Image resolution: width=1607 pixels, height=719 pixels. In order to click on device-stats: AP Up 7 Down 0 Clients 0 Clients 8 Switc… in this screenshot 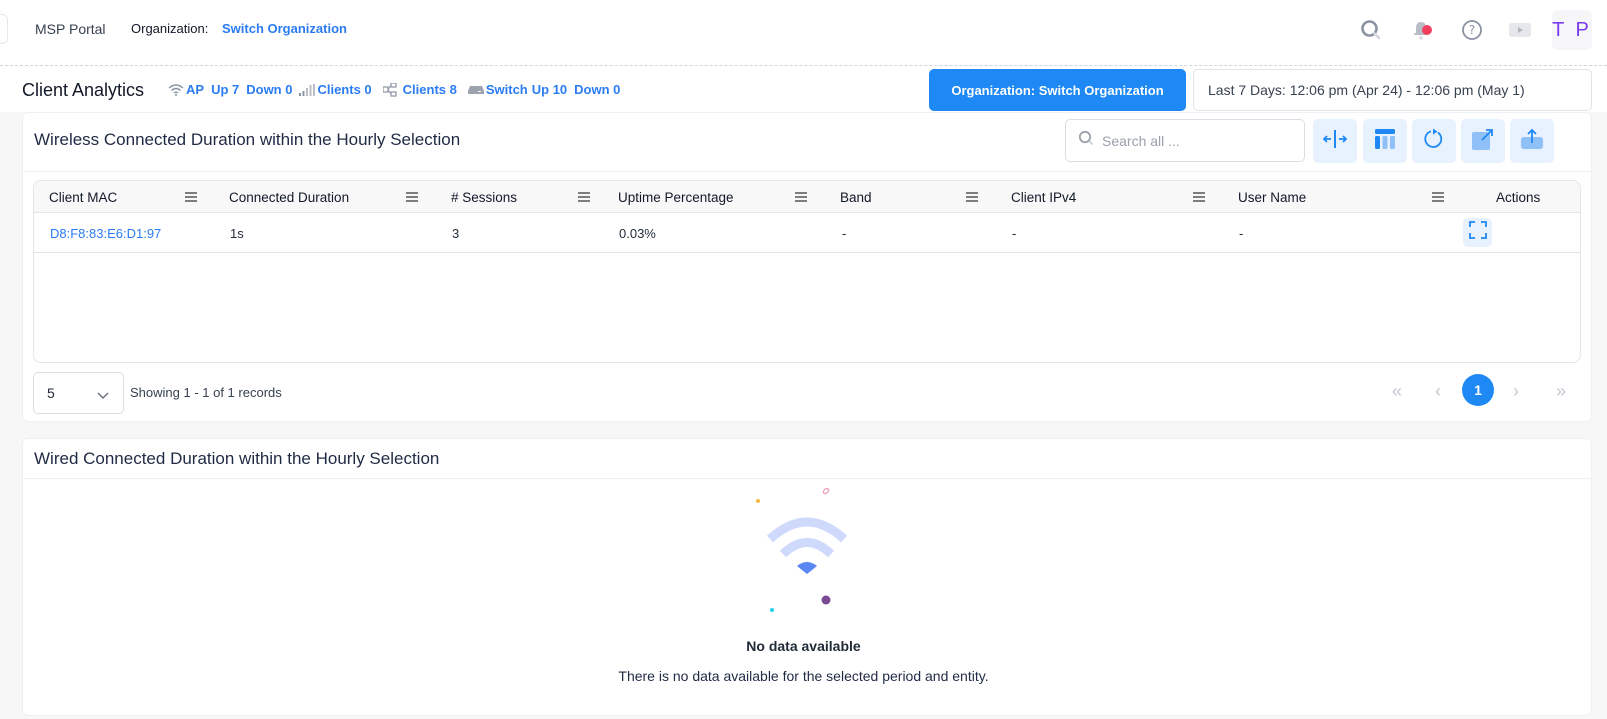, I will do `click(397, 89)`.